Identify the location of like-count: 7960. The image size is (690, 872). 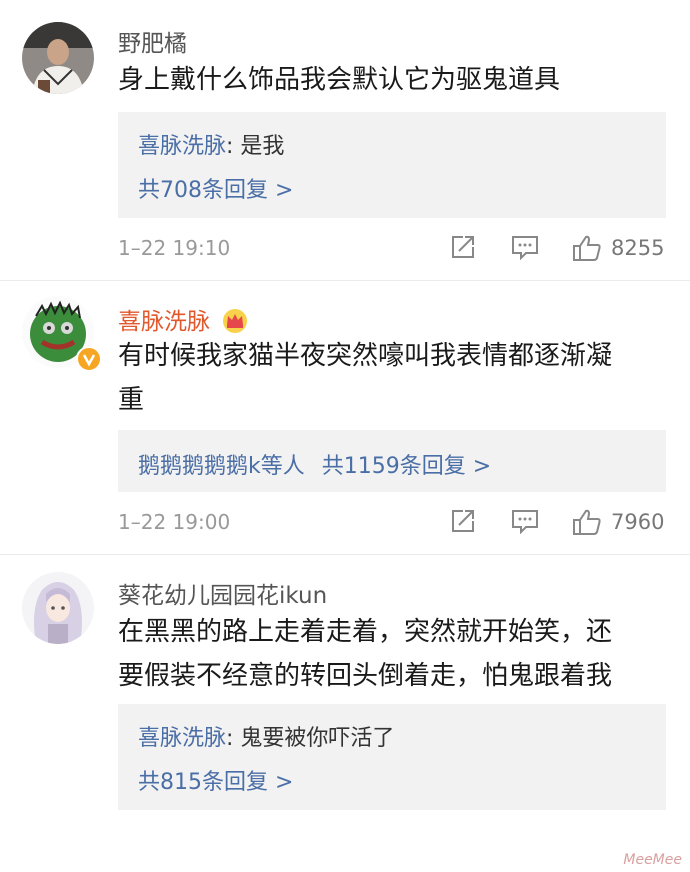
(638, 522).